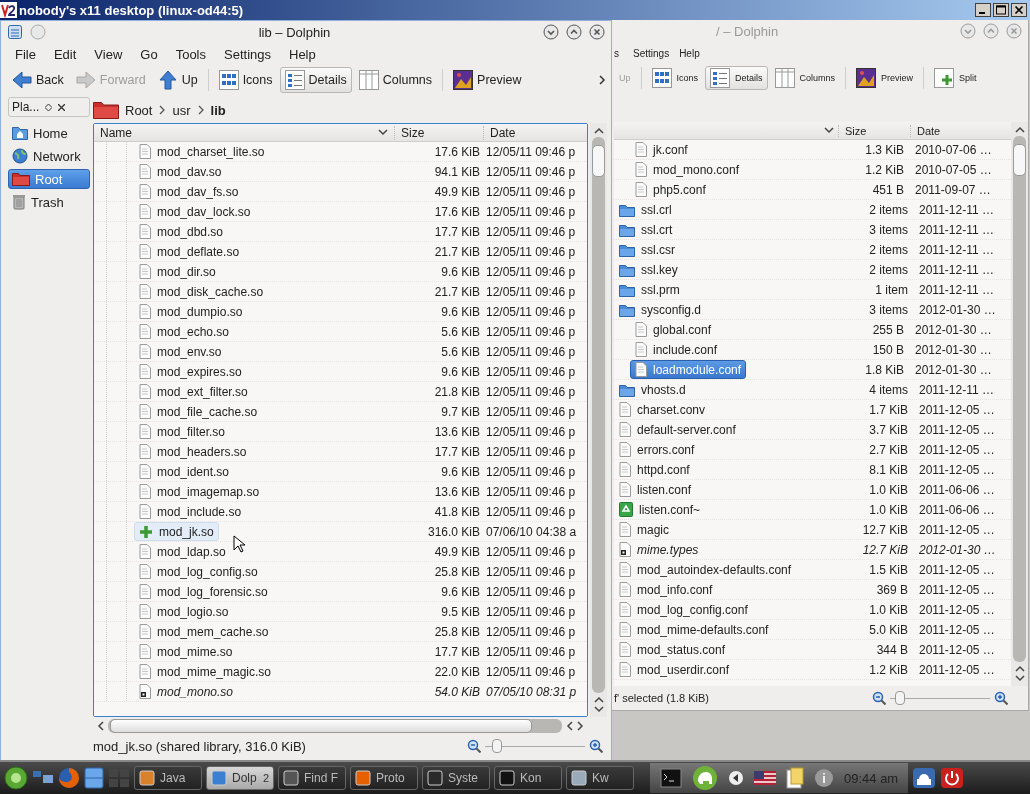 This screenshot has height=794, width=1030. Describe the element at coordinates (204, 631) in the screenshot. I see `list-entry: mod_mem_cache.so` at that location.